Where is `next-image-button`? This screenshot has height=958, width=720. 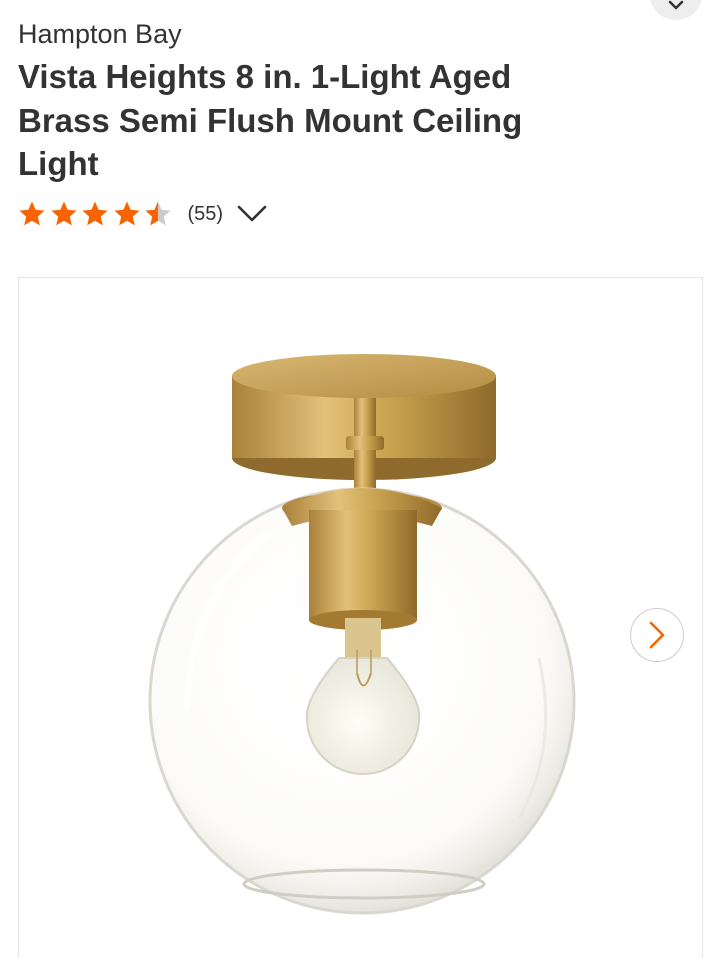 next-image-button is located at coordinates (657, 635).